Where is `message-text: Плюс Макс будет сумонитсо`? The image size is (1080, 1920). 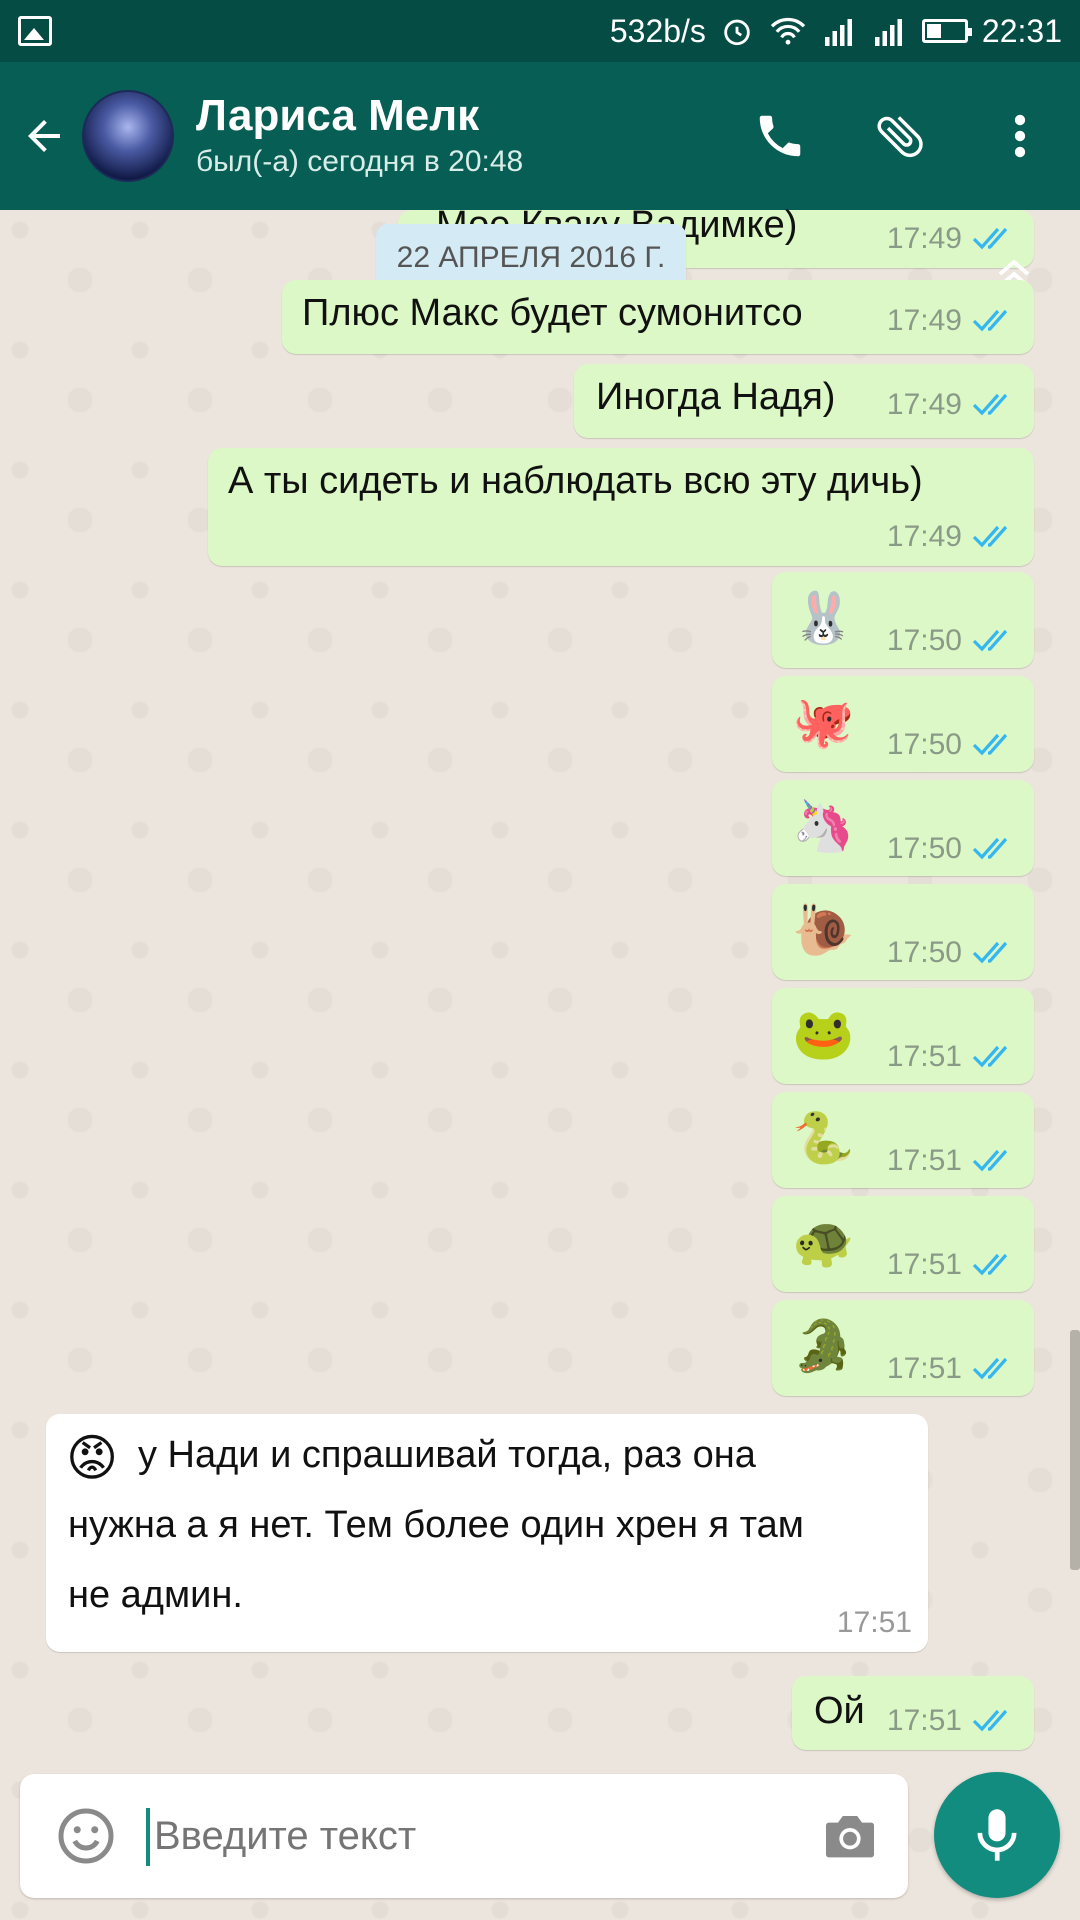
message-text: Плюс Макс будет сумонитсо is located at coordinates (552, 313).